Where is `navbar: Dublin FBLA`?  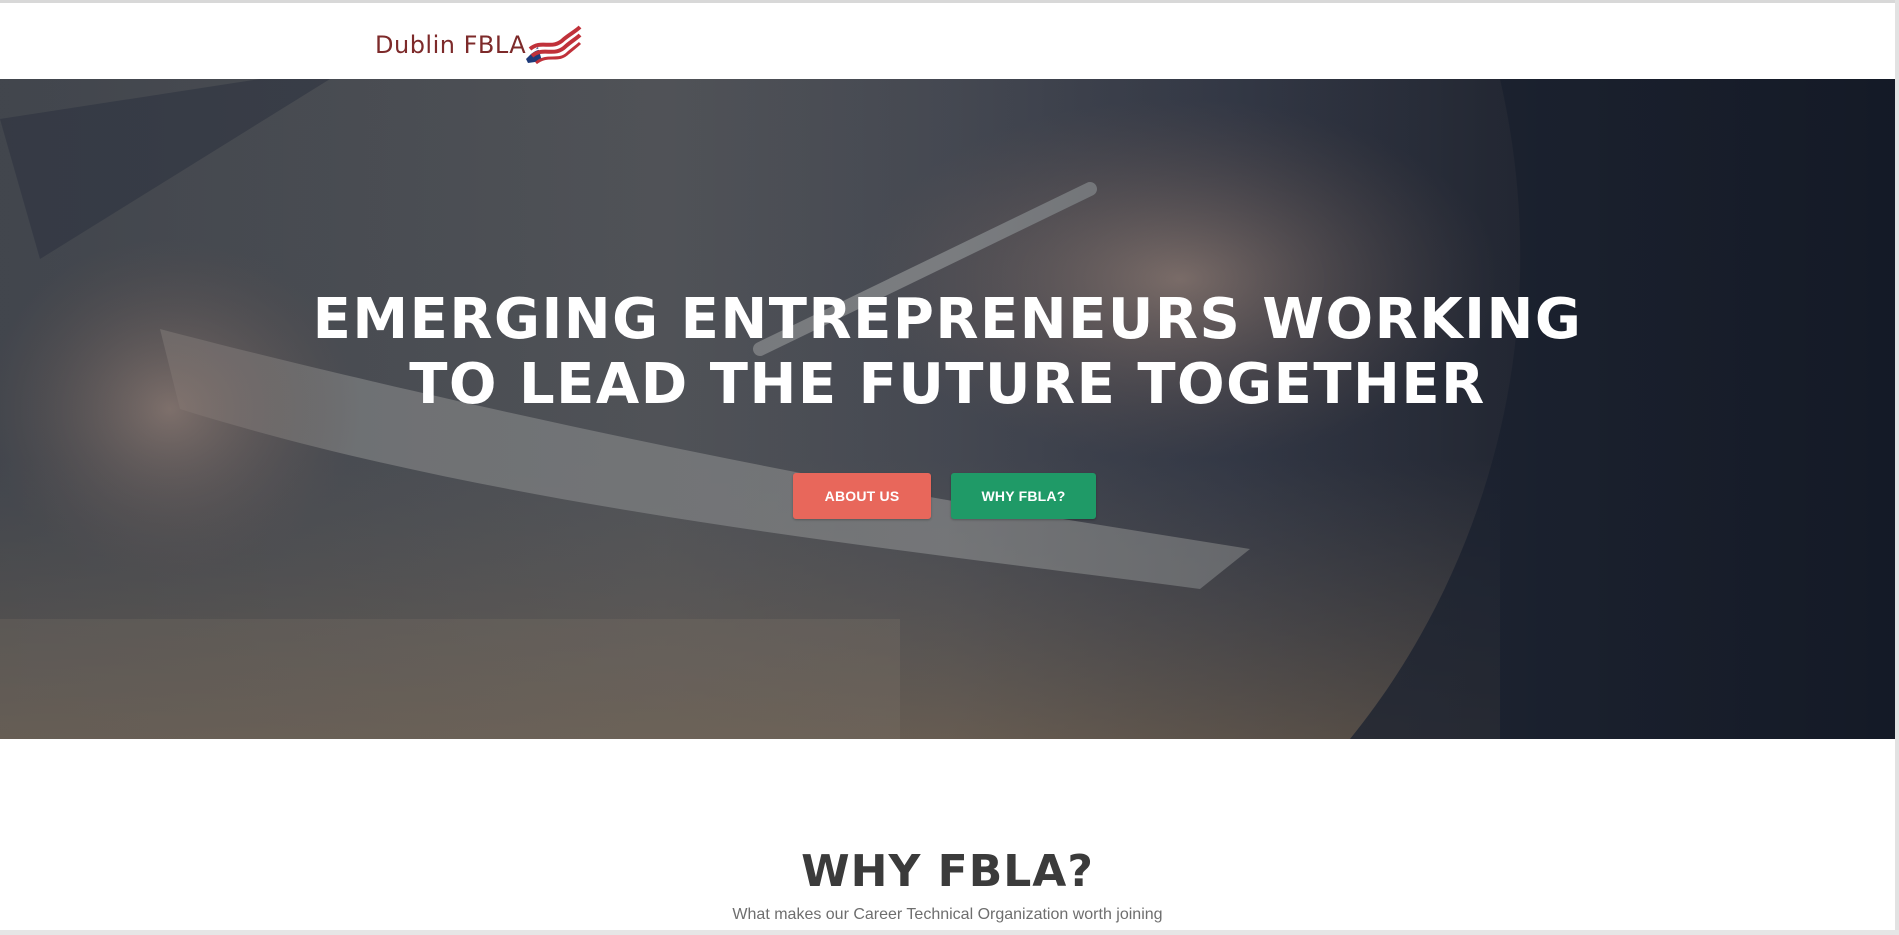
navbar: Dublin FBLA is located at coordinates (949, 41).